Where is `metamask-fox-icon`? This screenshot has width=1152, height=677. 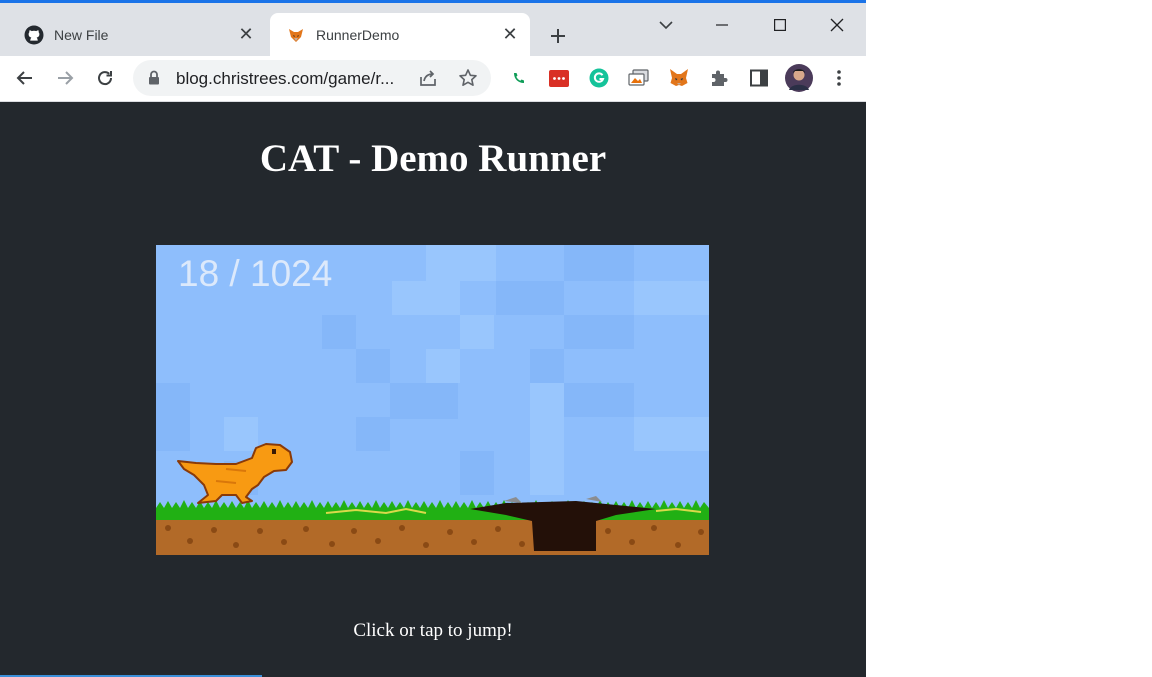
metamask-fox-icon is located at coordinates (679, 78).